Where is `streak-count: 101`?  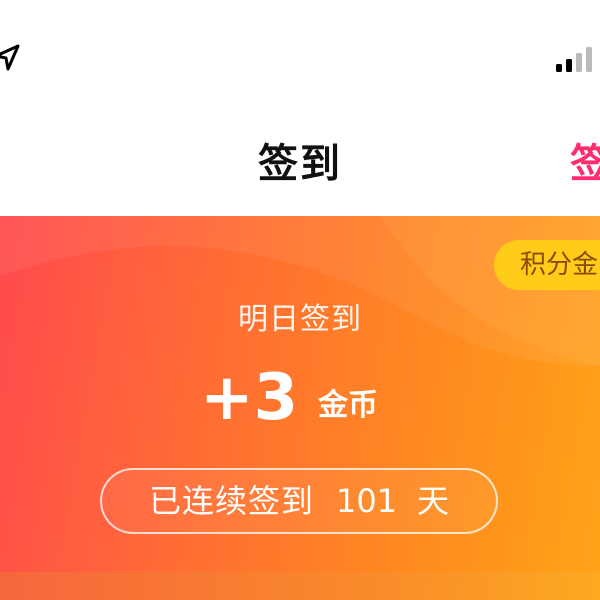
streak-count: 101 is located at coordinates (366, 501).